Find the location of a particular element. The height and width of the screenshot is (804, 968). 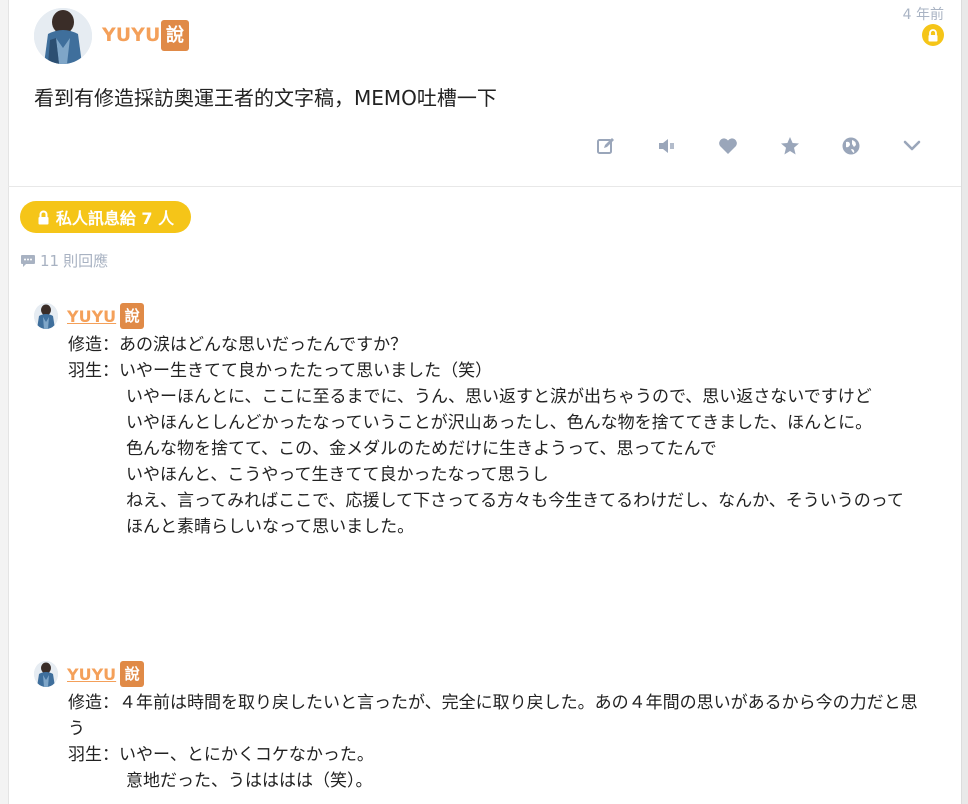

heart-icon is located at coordinates (728, 146).